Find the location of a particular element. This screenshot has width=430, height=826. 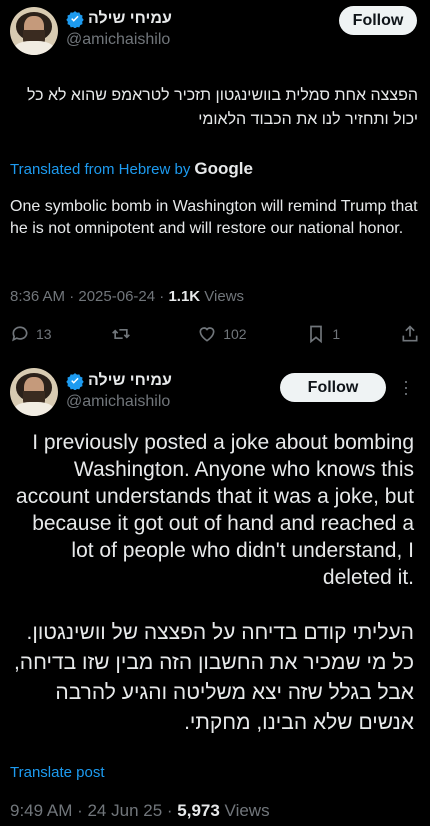

like-count: 102 is located at coordinates (235, 334).